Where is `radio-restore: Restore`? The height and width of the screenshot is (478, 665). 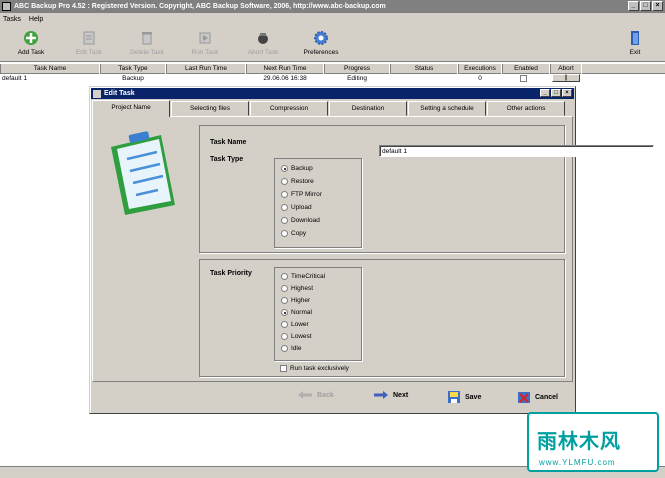 radio-restore: Restore is located at coordinates (297, 181).